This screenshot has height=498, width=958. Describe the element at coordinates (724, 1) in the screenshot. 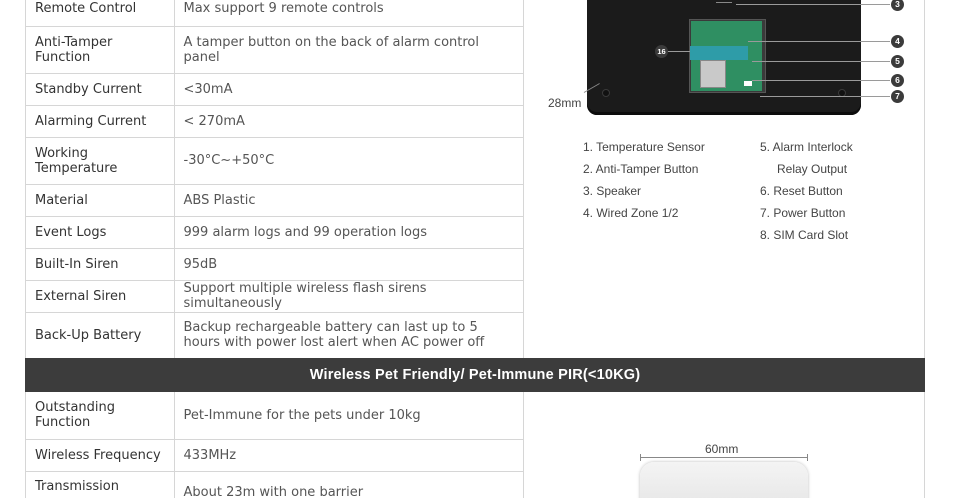

I see `cable-icon` at that location.